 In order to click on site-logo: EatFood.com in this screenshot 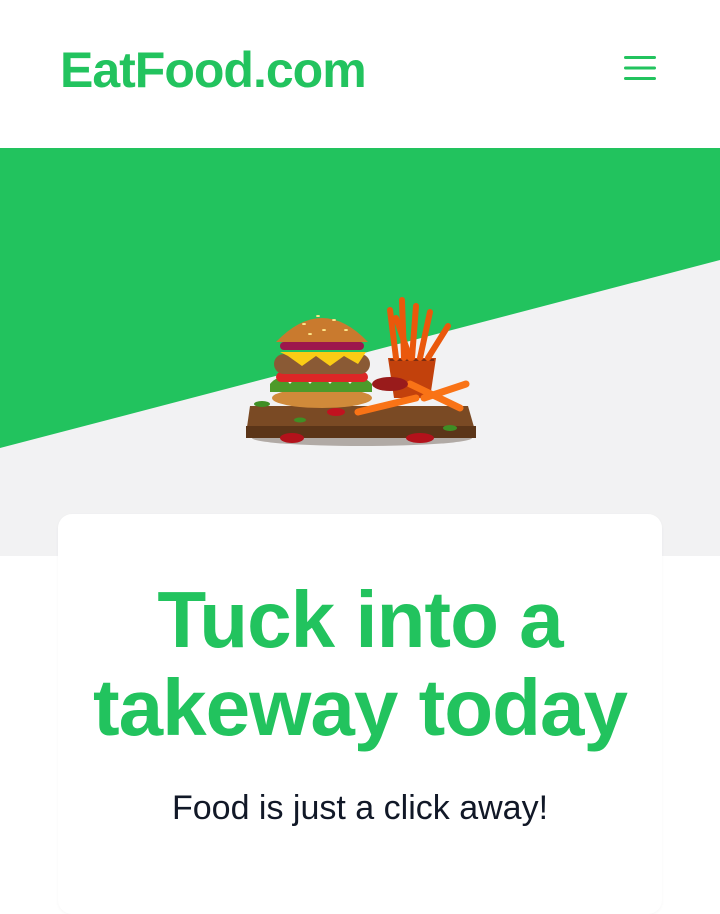, I will do `click(213, 70)`.